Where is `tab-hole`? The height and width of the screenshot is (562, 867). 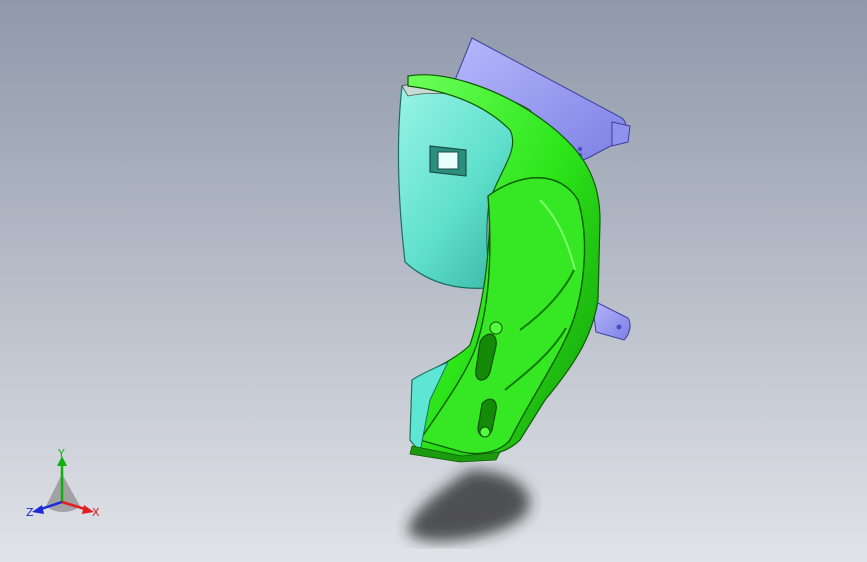
tab-hole is located at coordinates (619, 327).